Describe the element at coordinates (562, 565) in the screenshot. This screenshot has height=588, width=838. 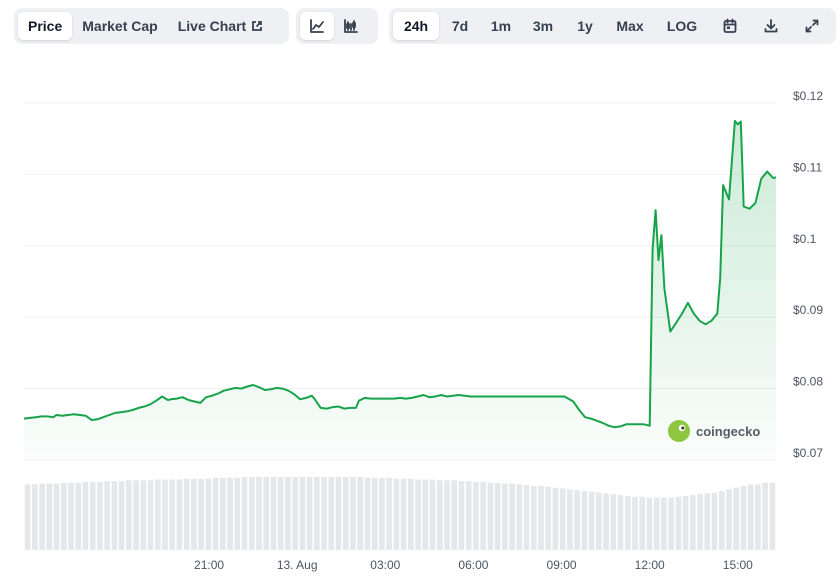
I see `x-tick-label: 09:00` at that location.